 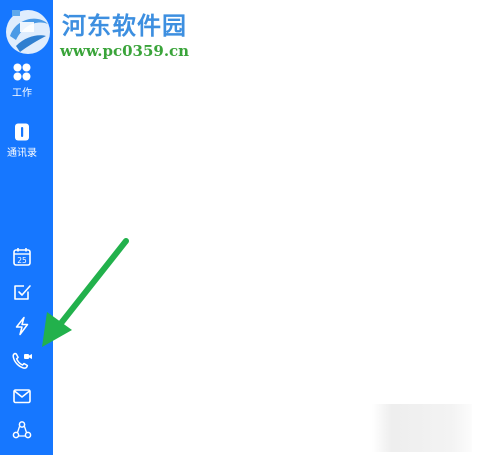 What do you see at coordinates (22, 93) in the screenshot?
I see `sidebar-item-label: 工作` at bounding box center [22, 93].